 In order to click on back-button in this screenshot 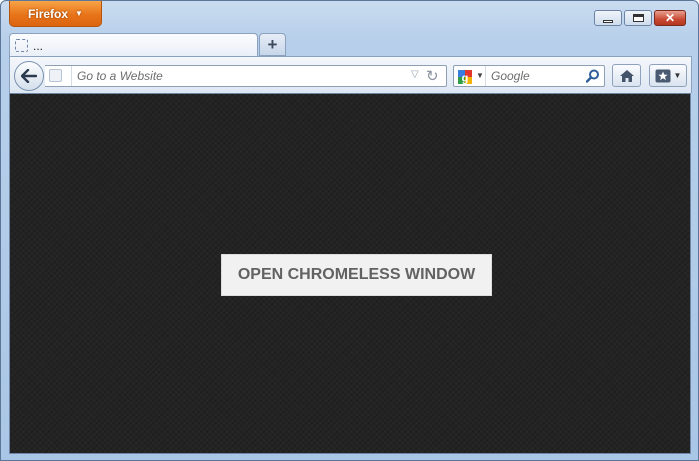, I will do `click(29, 76)`.